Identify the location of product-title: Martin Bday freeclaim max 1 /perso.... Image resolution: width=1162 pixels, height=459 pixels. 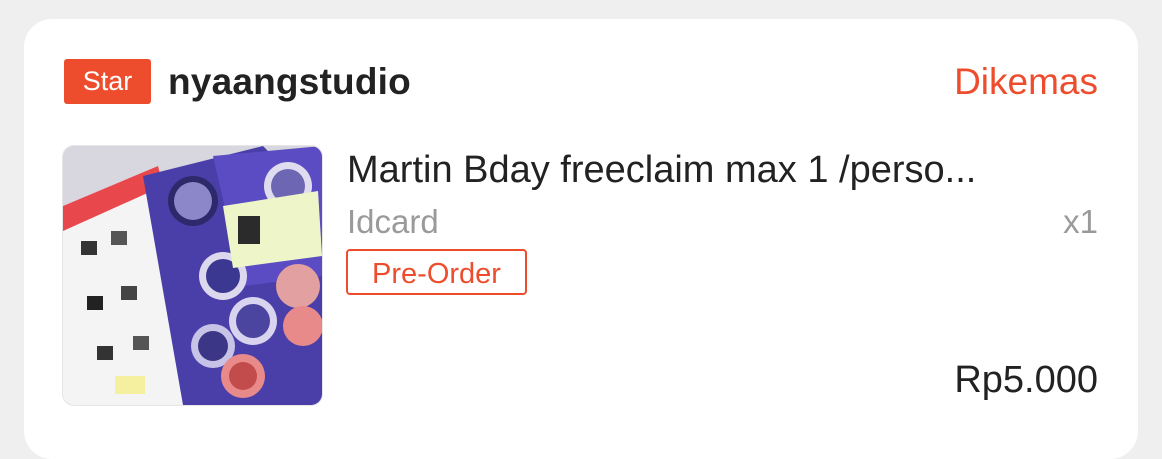
(723, 170).